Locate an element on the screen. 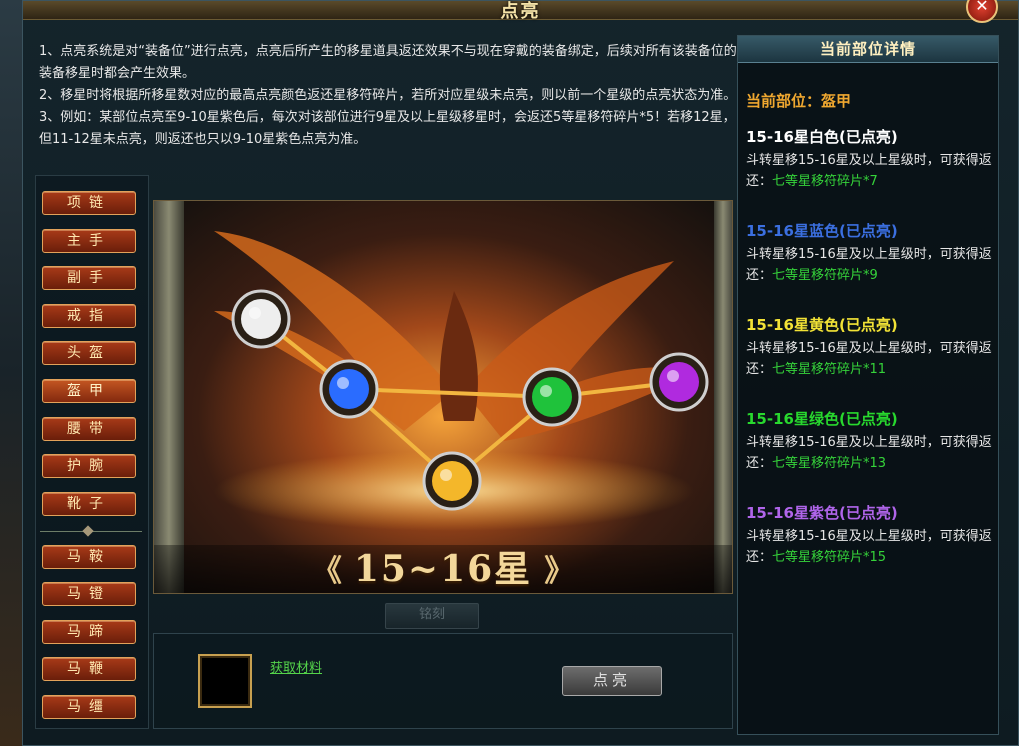  current-part-label: 当前部位：盔甲 is located at coordinates (799, 101).